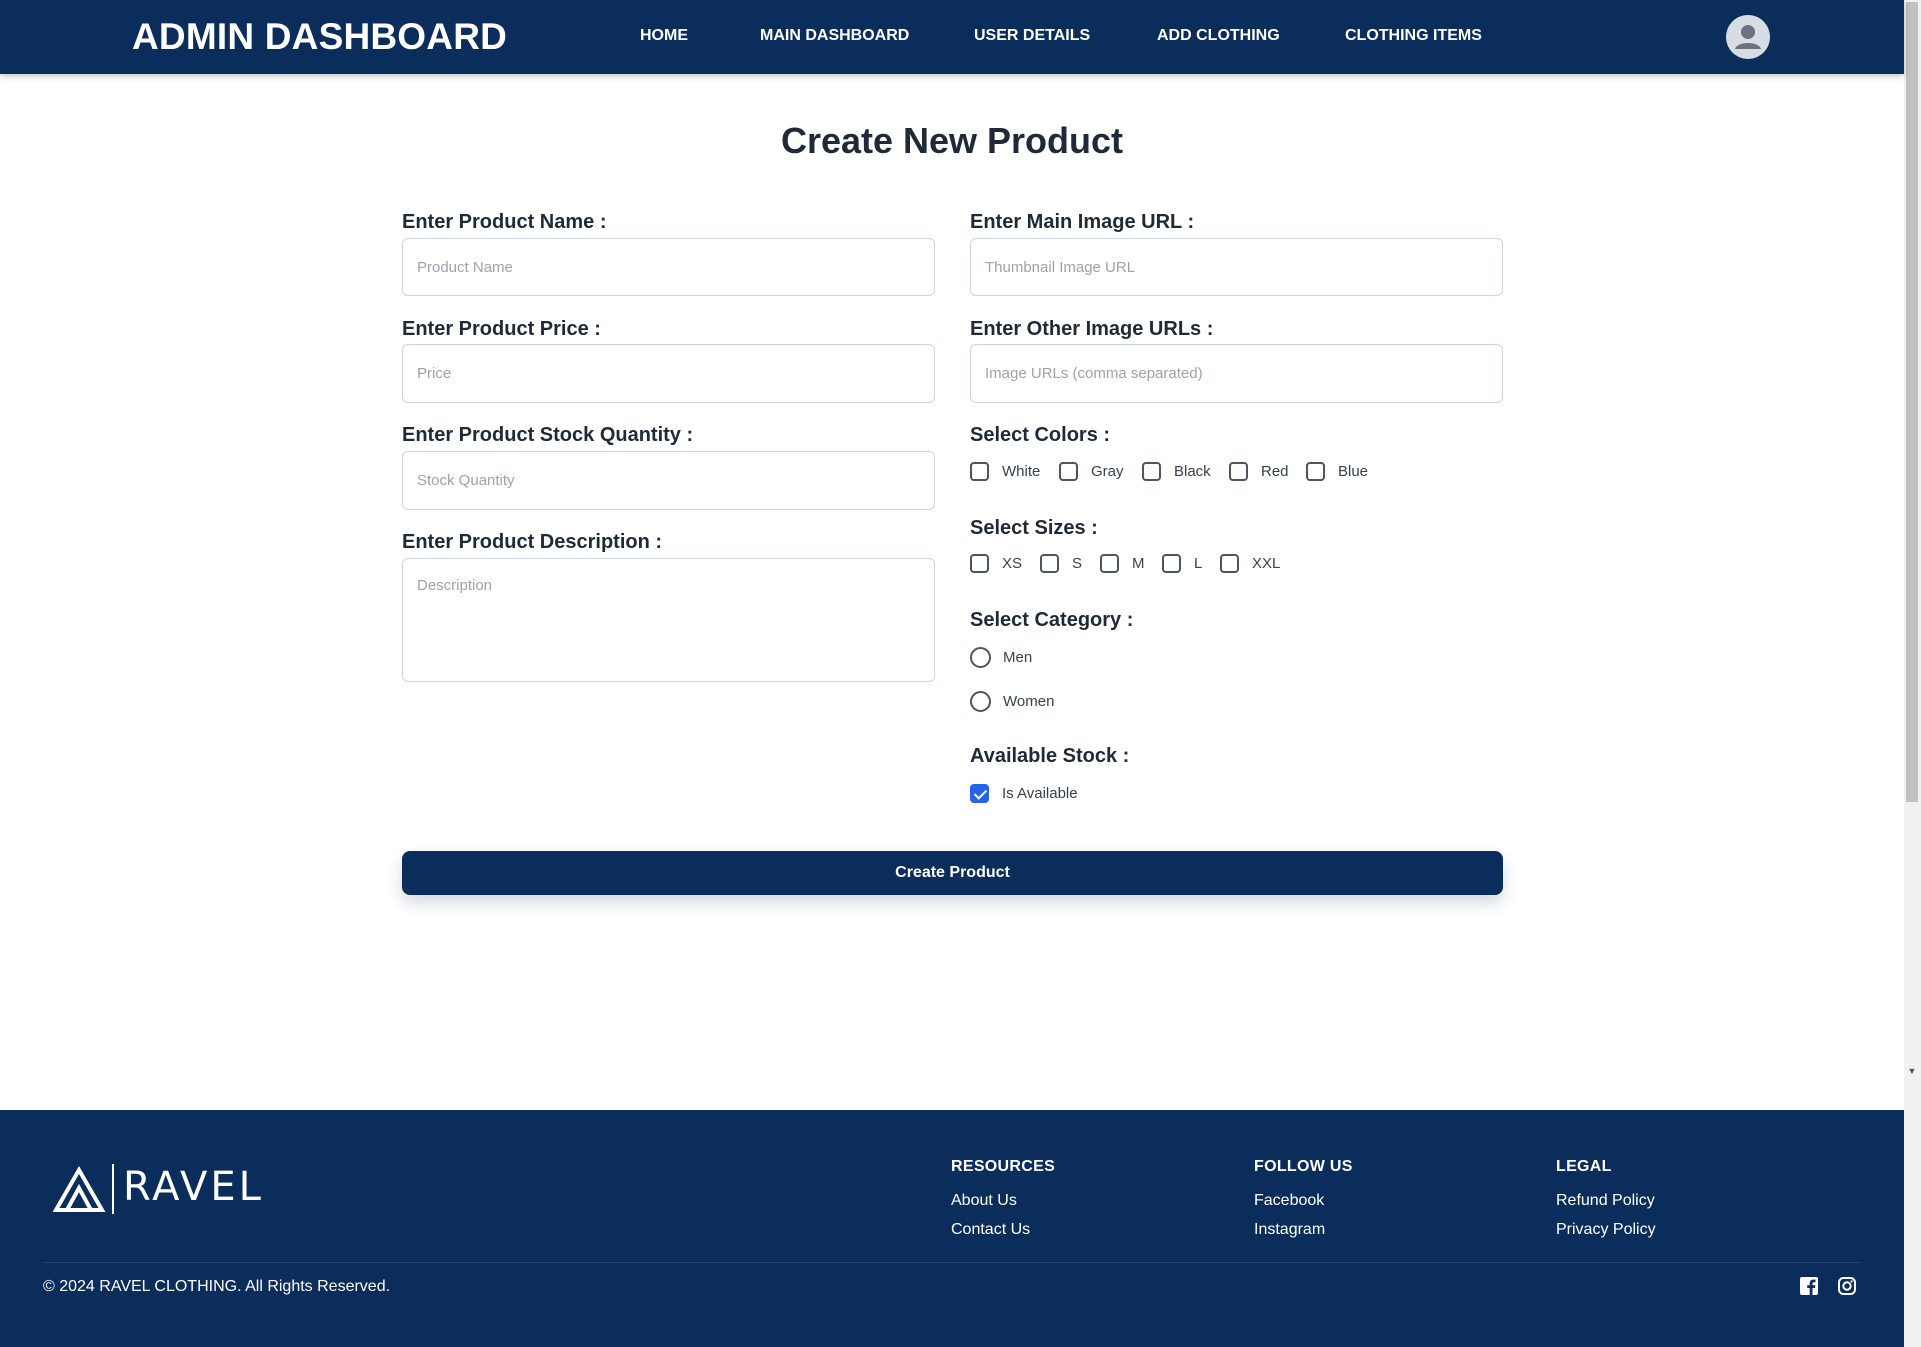 The height and width of the screenshot is (1347, 1921). I want to click on size-option-xs: XS, so click(996, 563).